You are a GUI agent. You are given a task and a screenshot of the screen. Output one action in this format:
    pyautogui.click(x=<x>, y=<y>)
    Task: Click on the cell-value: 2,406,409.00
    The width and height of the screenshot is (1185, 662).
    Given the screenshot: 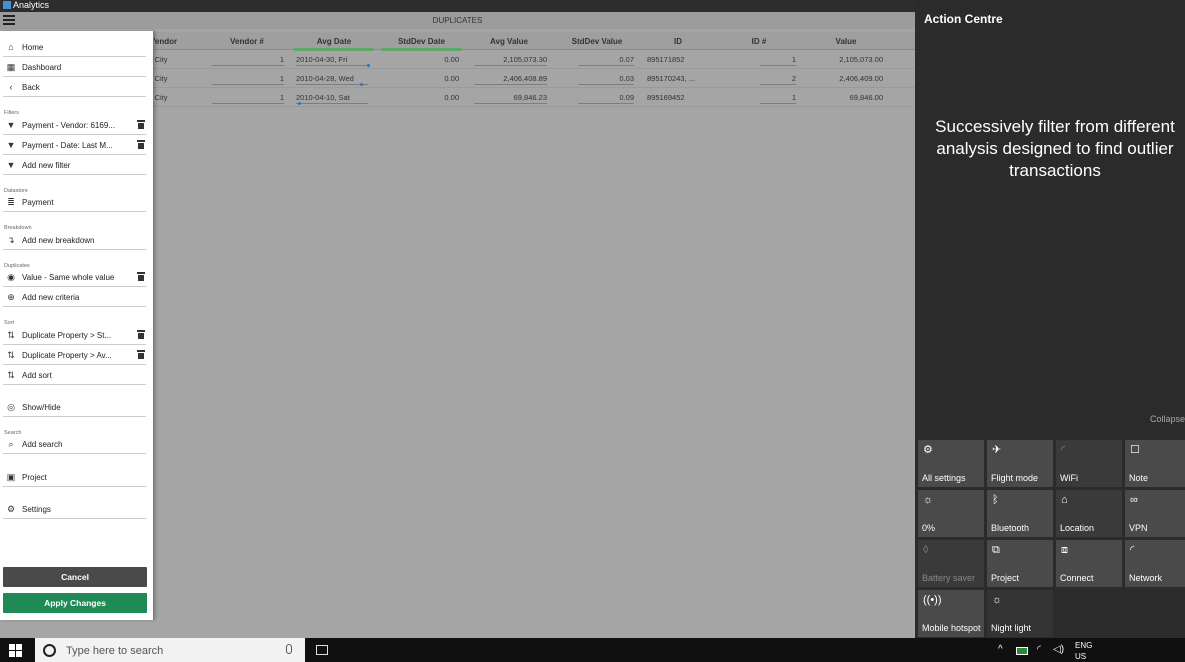 What is the action you would take?
    pyautogui.click(x=861, y=78)
    